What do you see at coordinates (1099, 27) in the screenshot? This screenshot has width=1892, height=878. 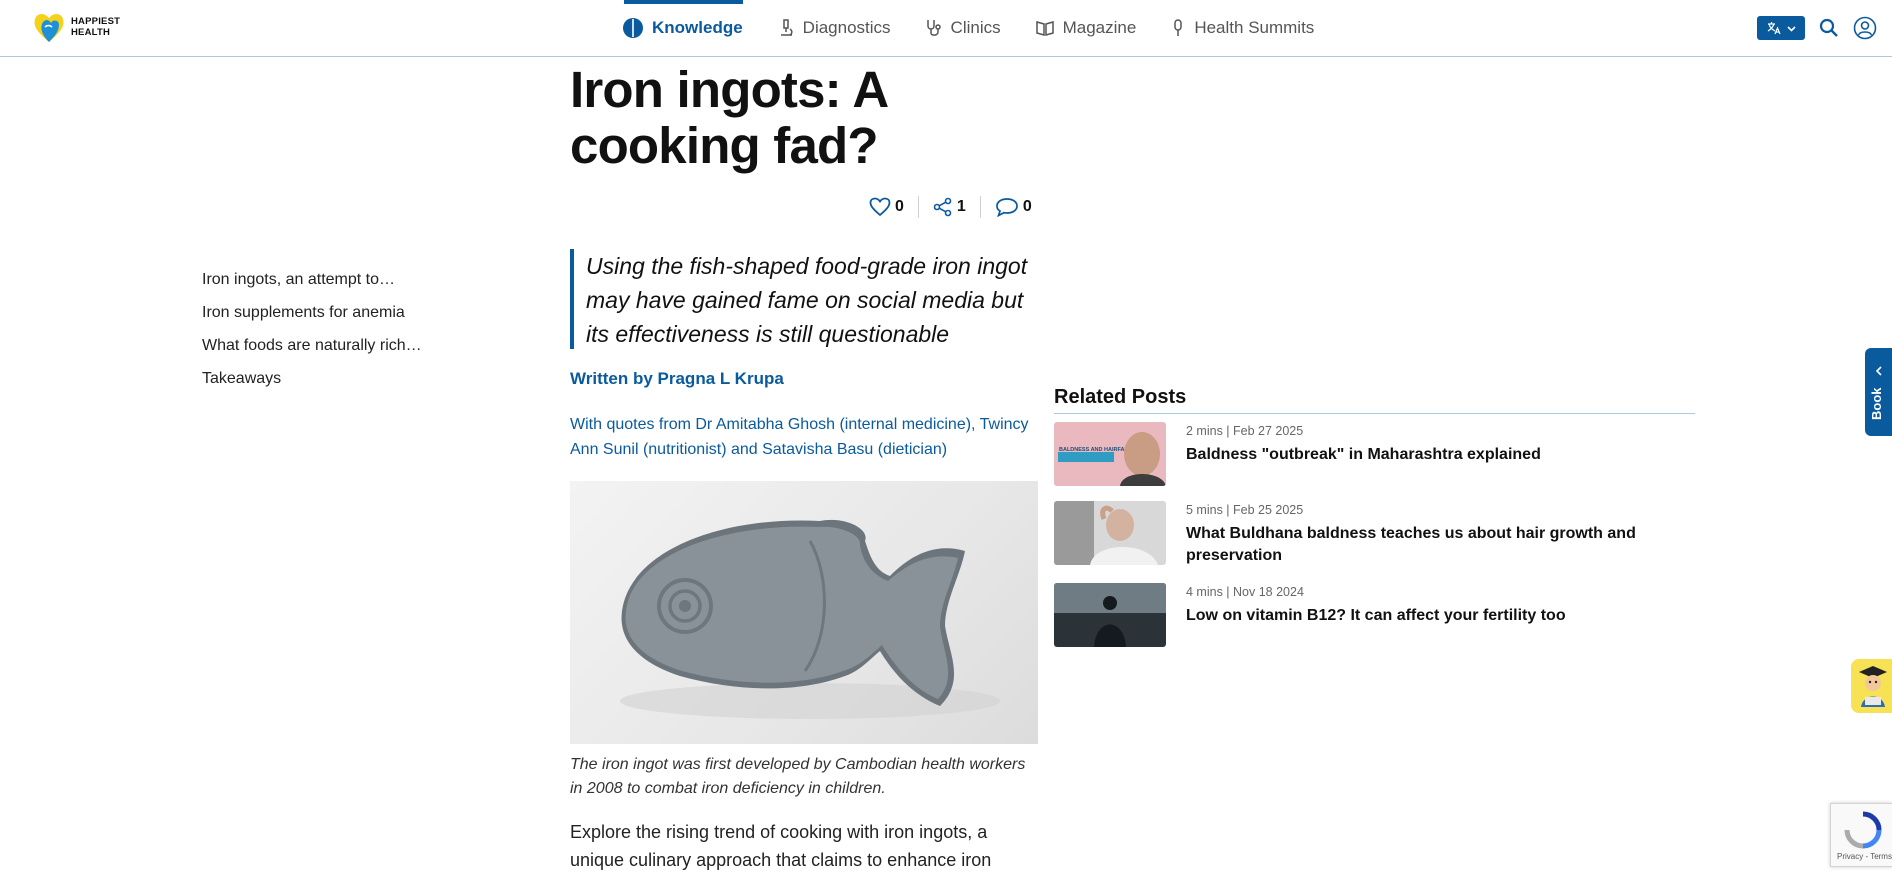 I see `nav-magazine-label: Magazine` at bounding box center [1099, 27].